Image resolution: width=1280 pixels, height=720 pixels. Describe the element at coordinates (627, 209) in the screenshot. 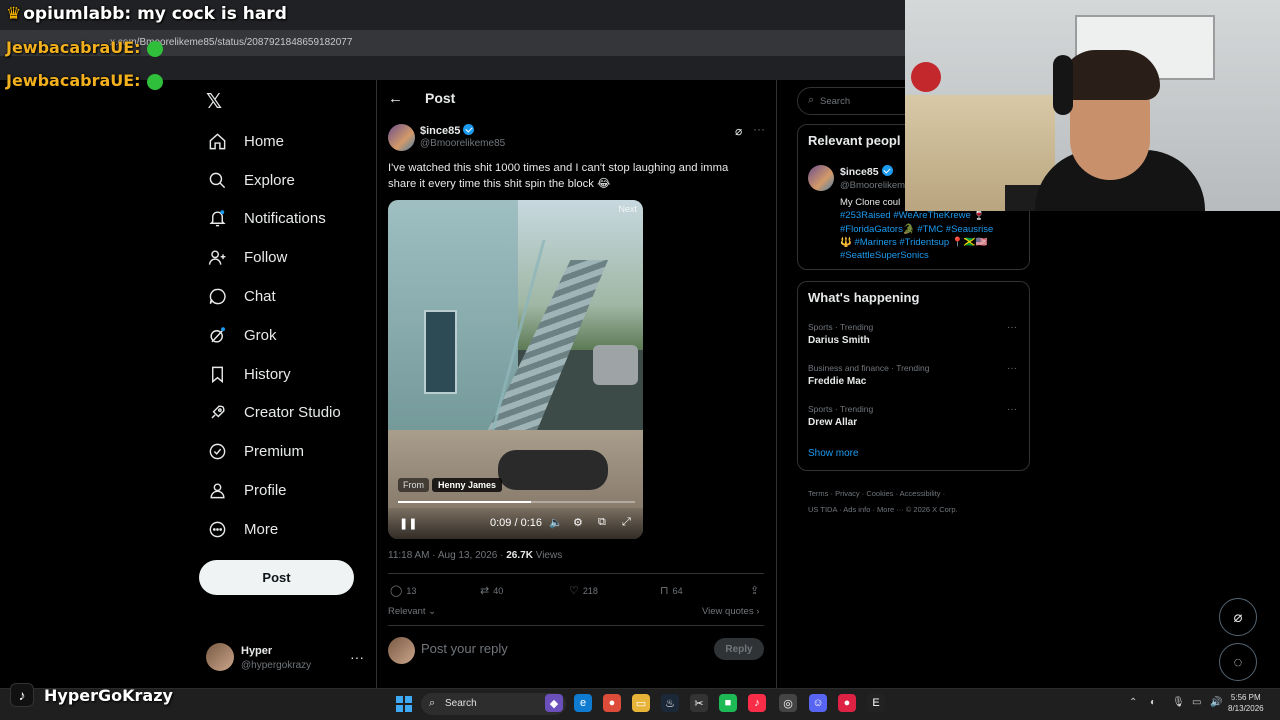

I see `next-video-label: Next` at that location.